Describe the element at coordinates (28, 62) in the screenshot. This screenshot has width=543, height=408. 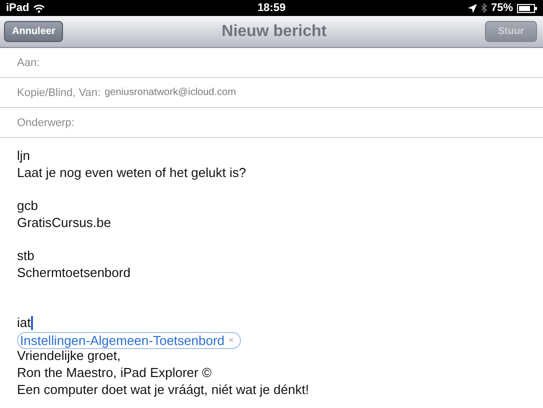
I see `field-label: Aan:` at that location.